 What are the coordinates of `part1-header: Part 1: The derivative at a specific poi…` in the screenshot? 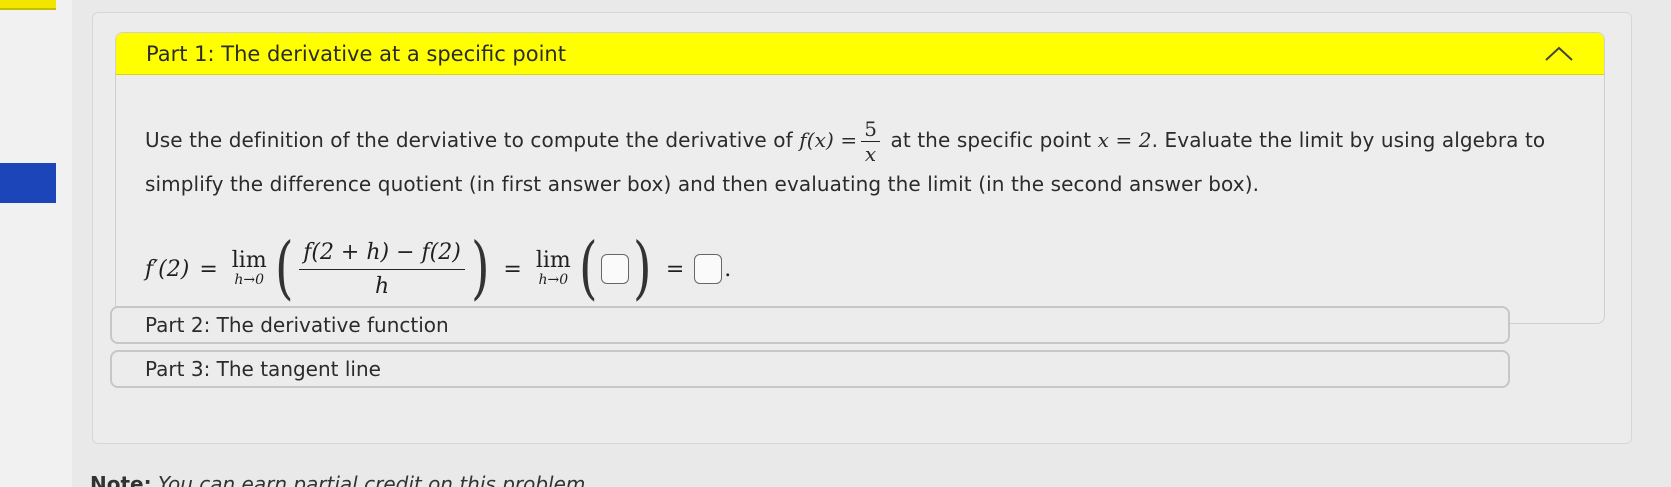 It's located at (860, 54).